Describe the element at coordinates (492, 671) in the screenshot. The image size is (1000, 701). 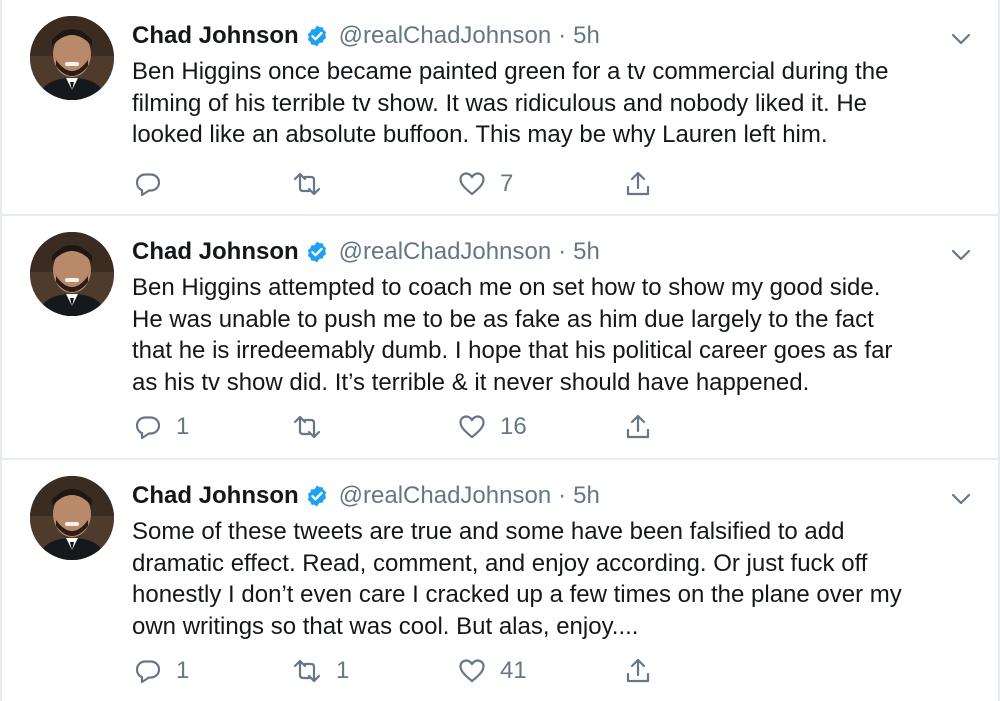
I see `like-button: 41` at that location.